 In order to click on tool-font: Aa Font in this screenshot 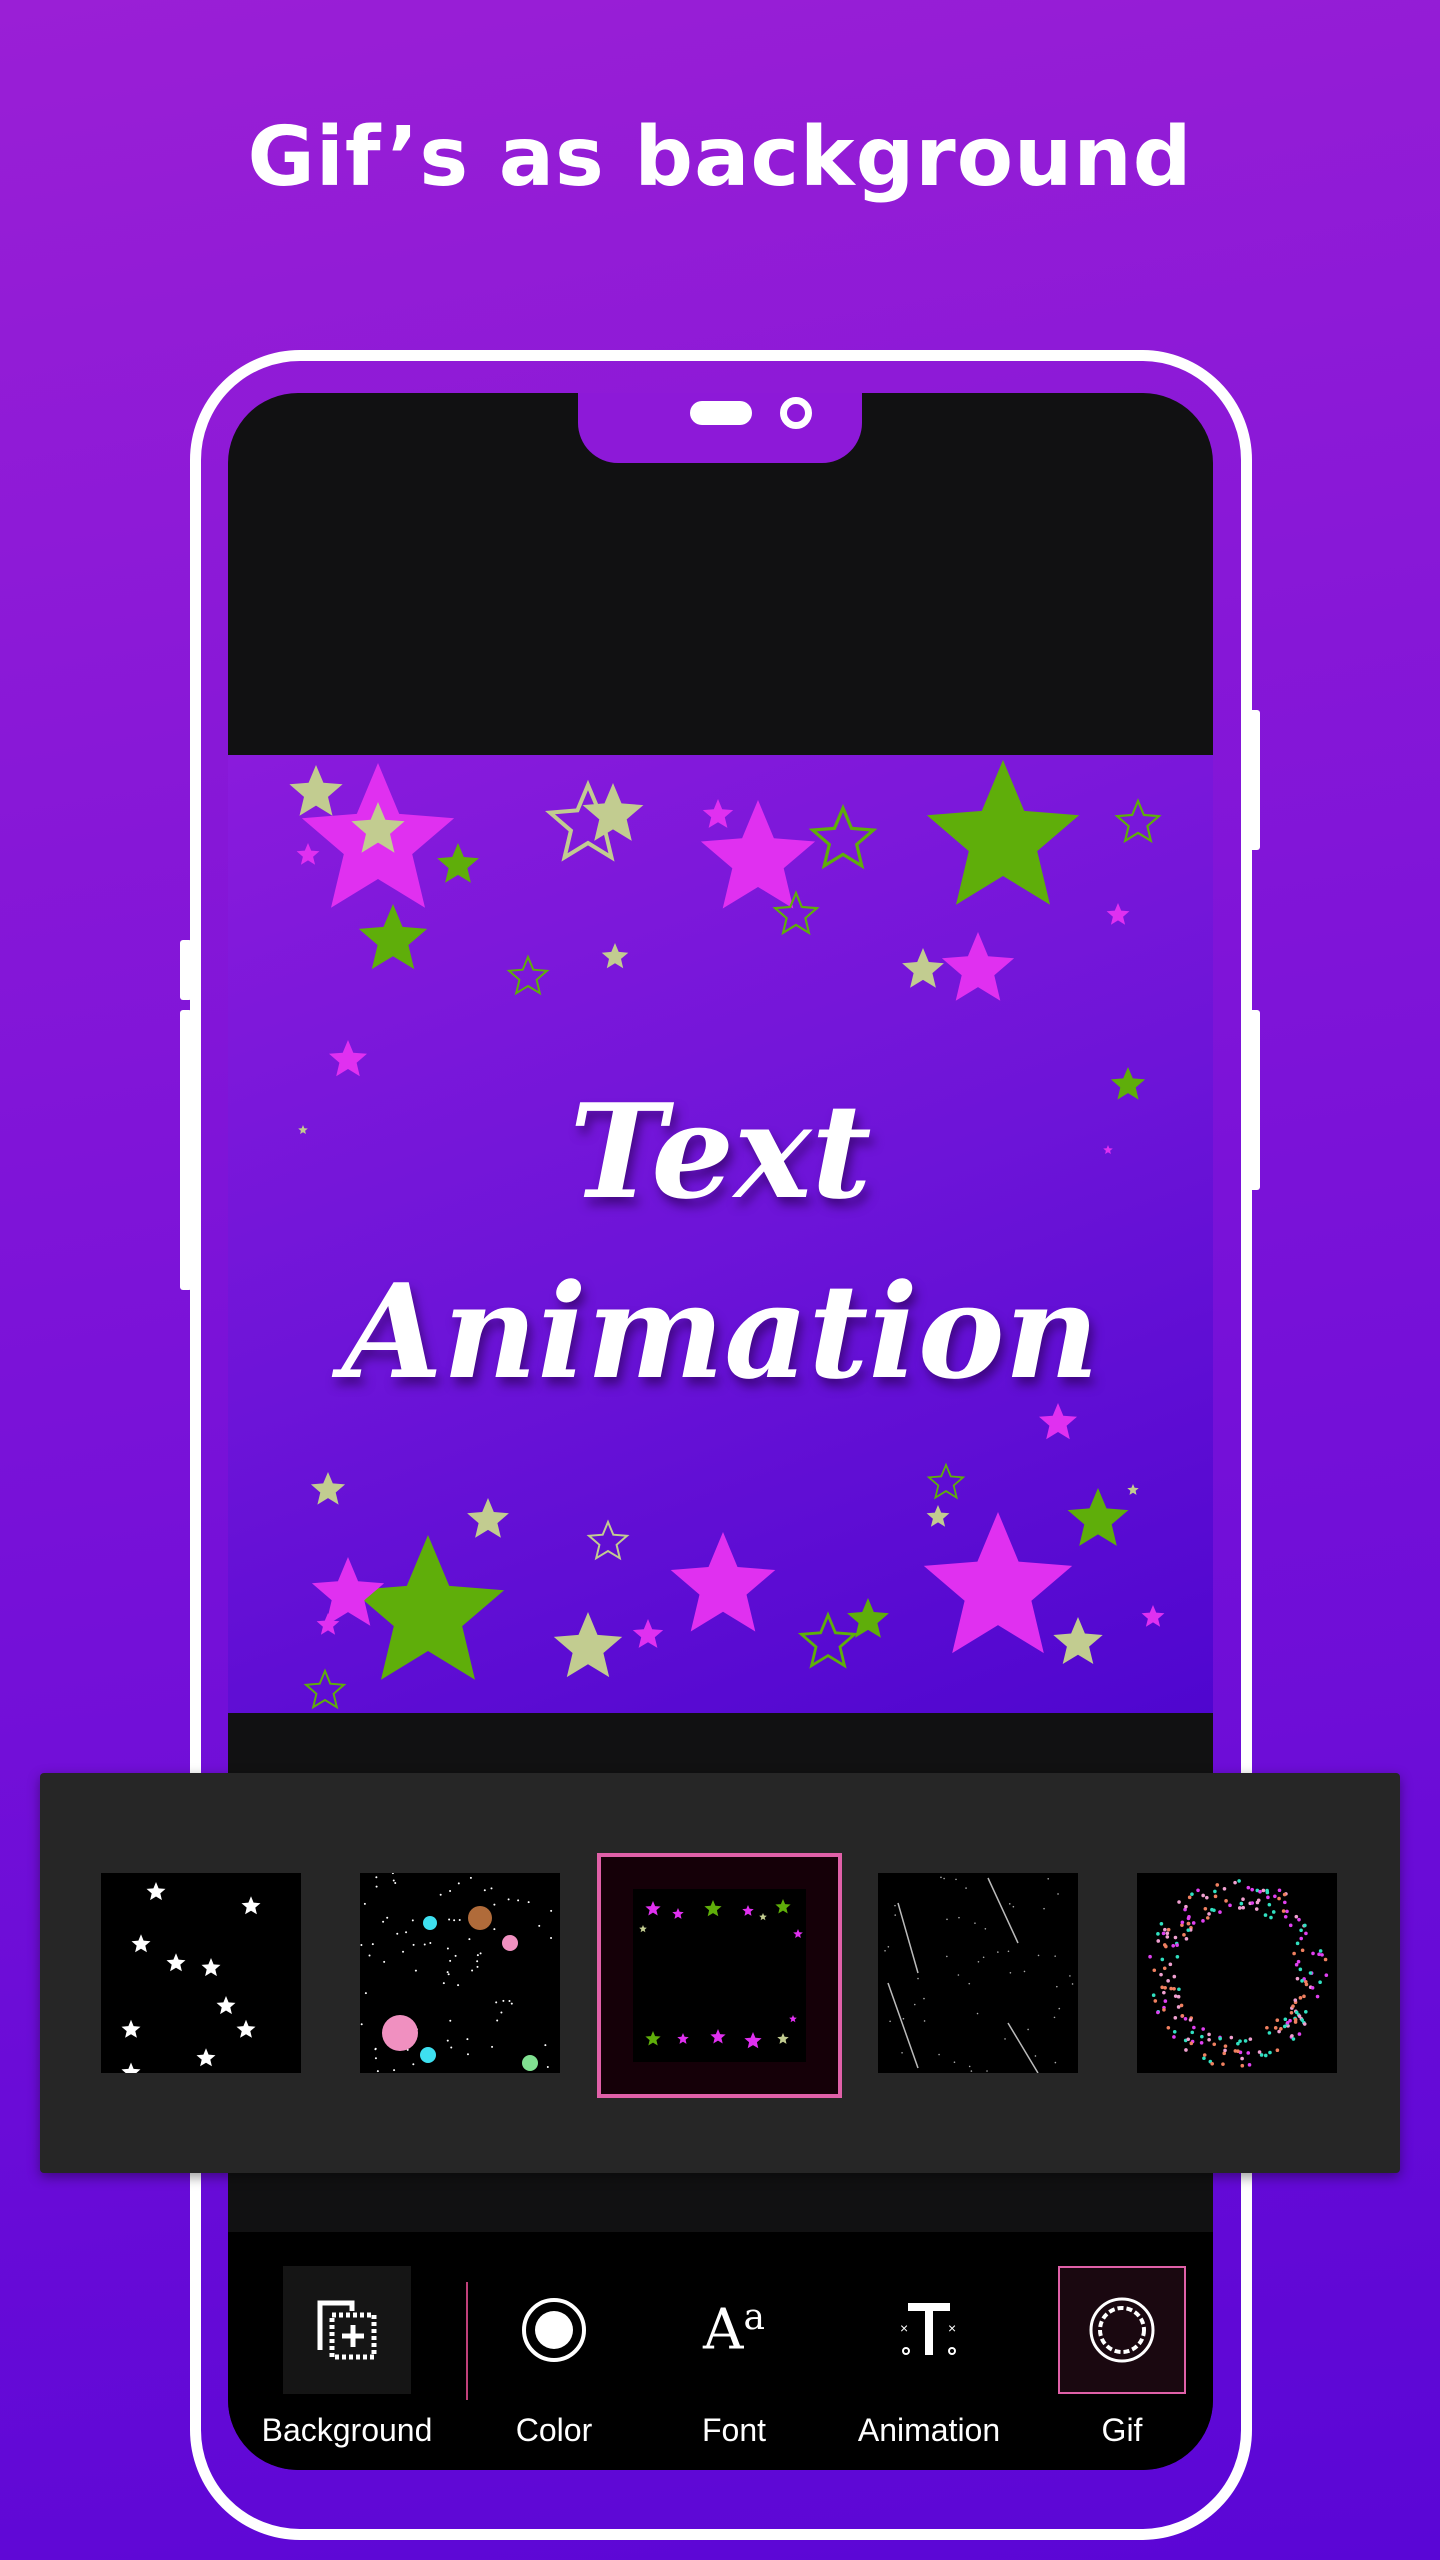, I will do `click(734, 2357)`.